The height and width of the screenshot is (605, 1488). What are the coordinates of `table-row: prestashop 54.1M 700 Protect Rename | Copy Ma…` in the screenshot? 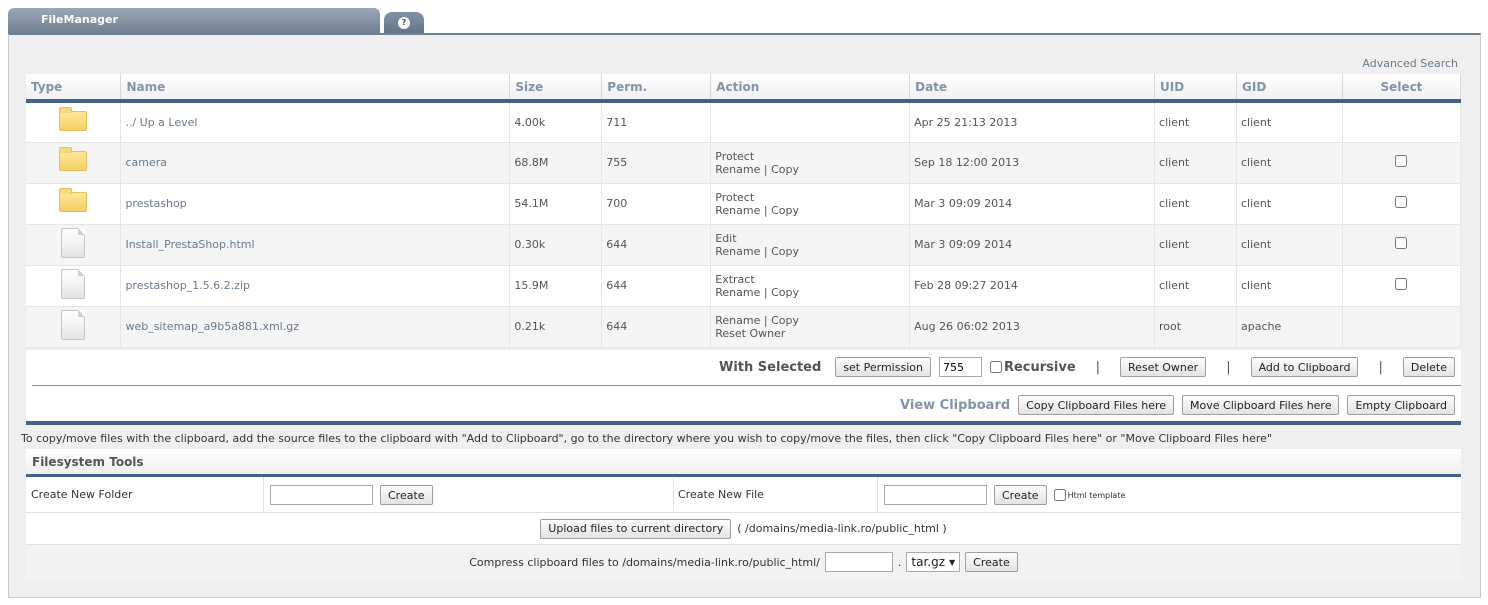 It's located at (744, 204).